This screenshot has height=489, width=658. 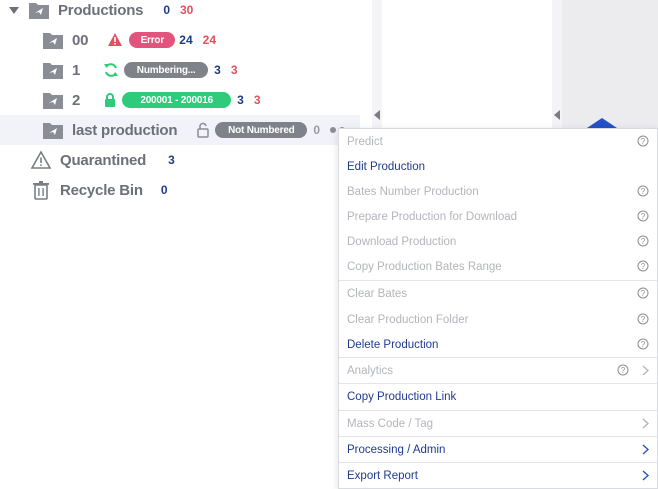 I want to click on tree-item-label: 2, so click(x=76, y=100).